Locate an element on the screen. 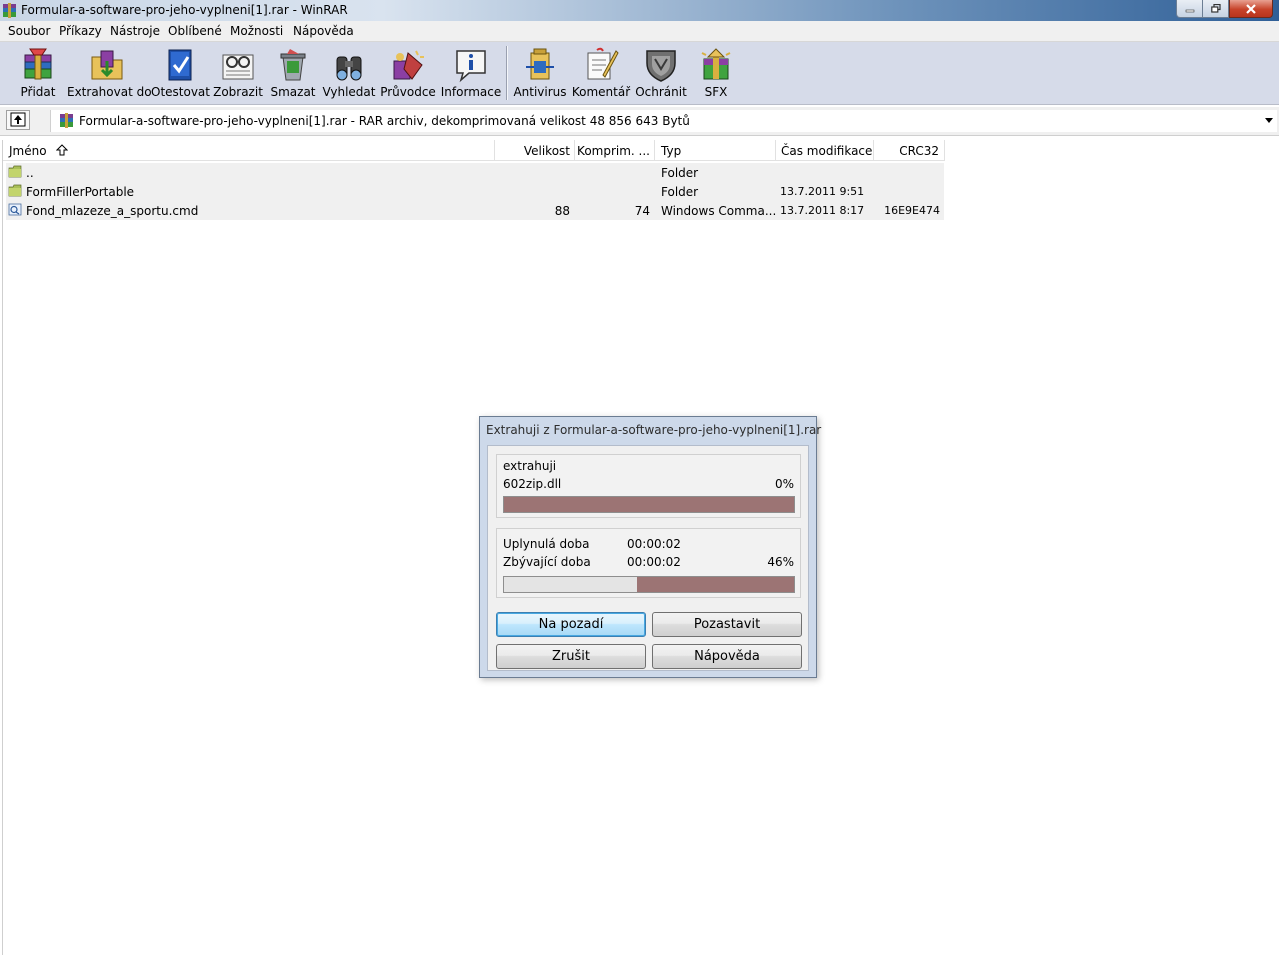  total-progress-bar is located at coordinates (649, 584).